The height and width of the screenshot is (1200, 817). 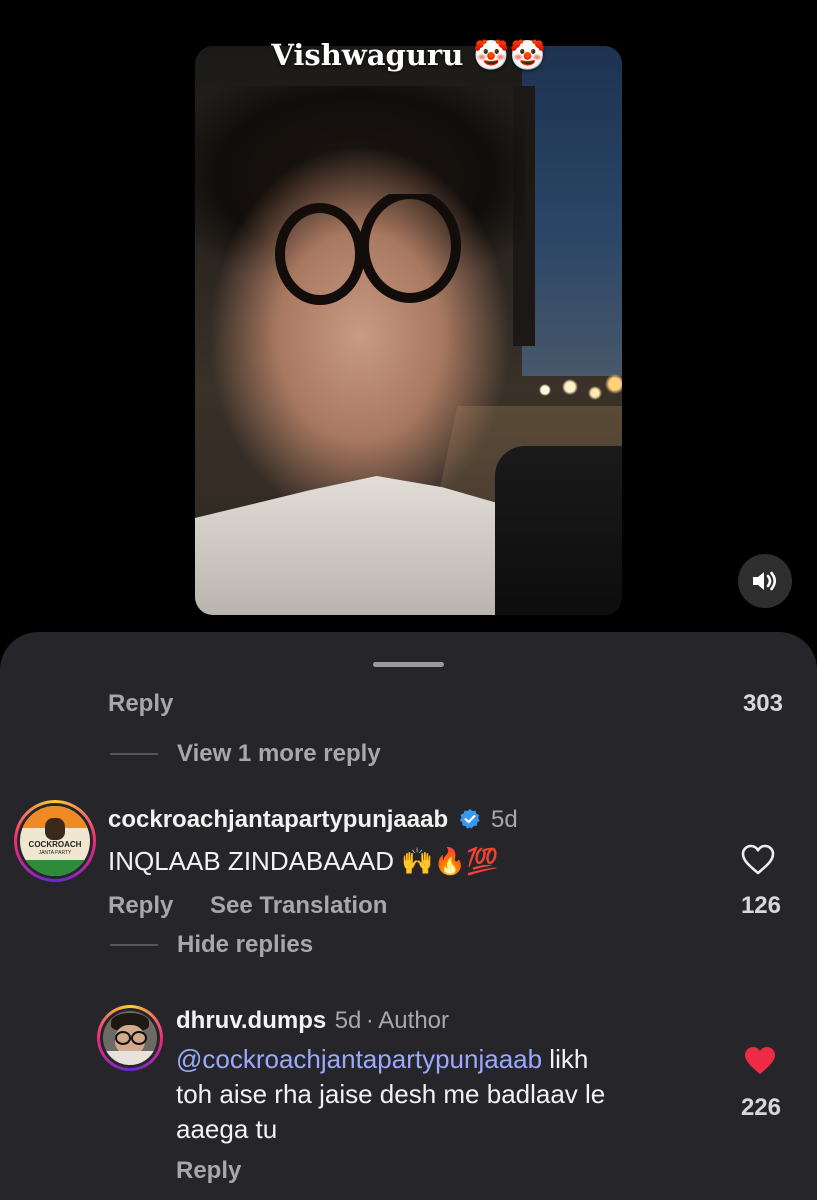 I want to click on video-caption: Vishwaguru 🤡🤡, so click(x=408, y=55).